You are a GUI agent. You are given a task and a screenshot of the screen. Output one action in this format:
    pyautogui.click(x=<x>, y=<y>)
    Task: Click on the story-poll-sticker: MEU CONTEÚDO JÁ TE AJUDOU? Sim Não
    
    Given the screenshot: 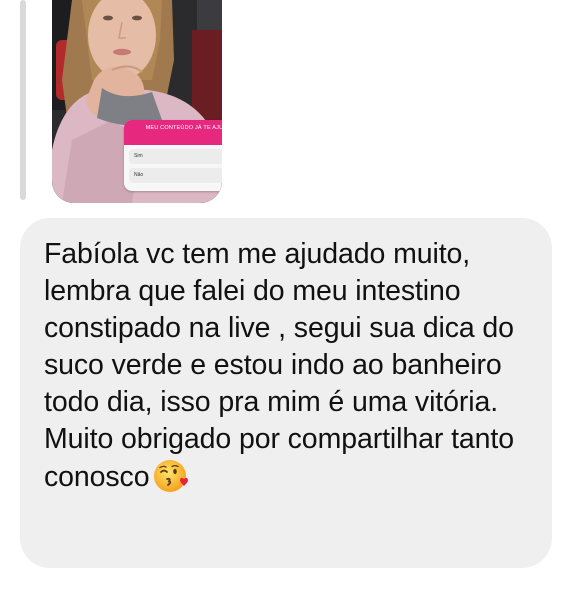 What is the action you would take?
    pyautogui.click(x=173, y=155)
    